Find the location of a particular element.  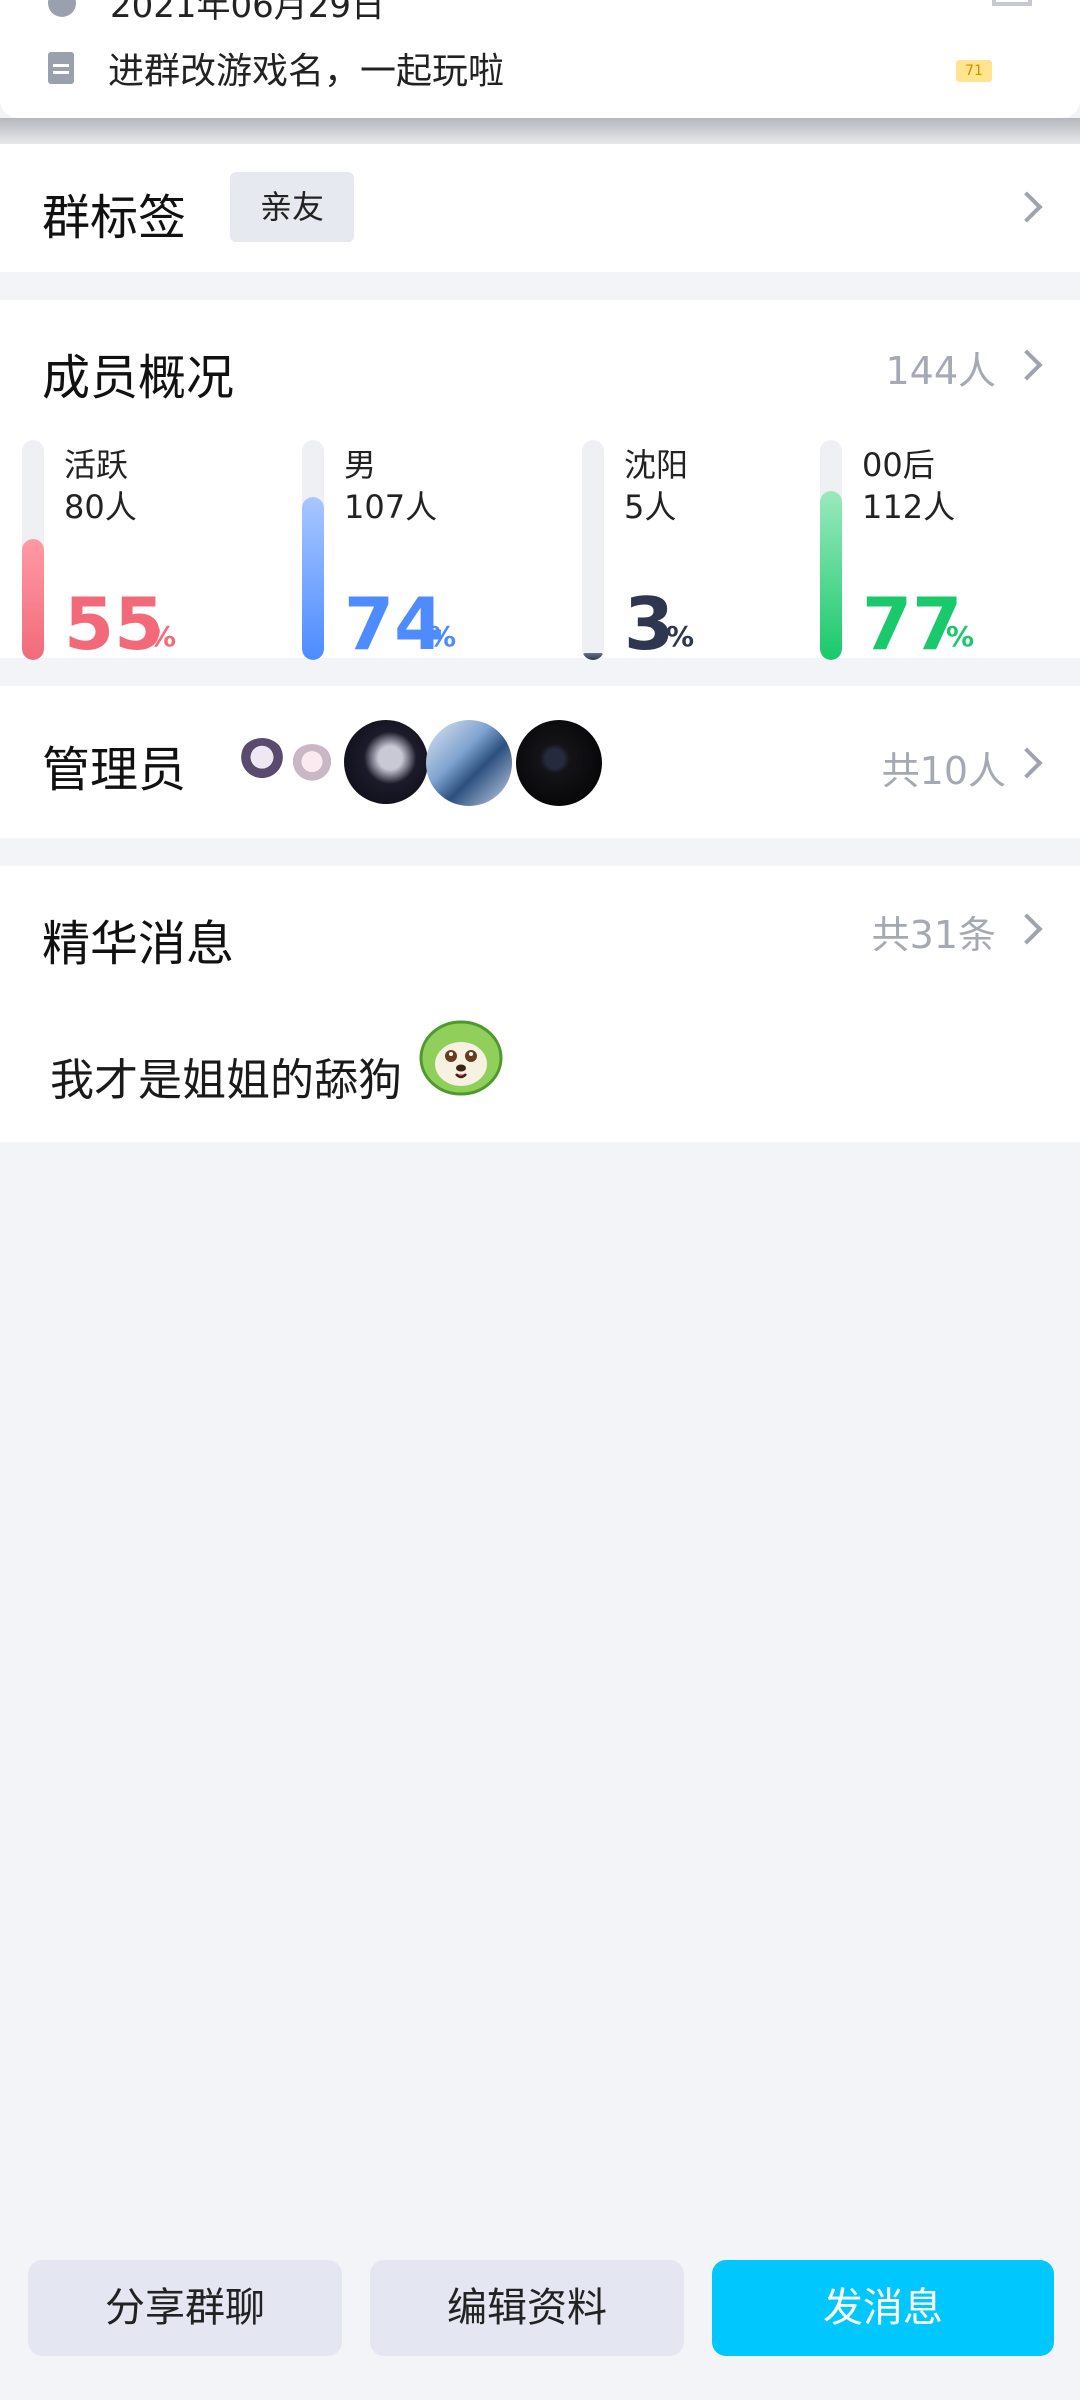

send-message-button: 发消息 is located at coordinates (883, 2308).